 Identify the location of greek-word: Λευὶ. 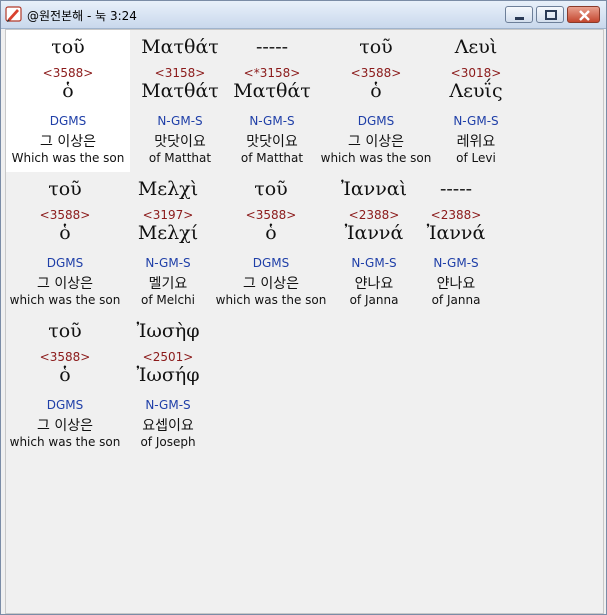
(476, 47).